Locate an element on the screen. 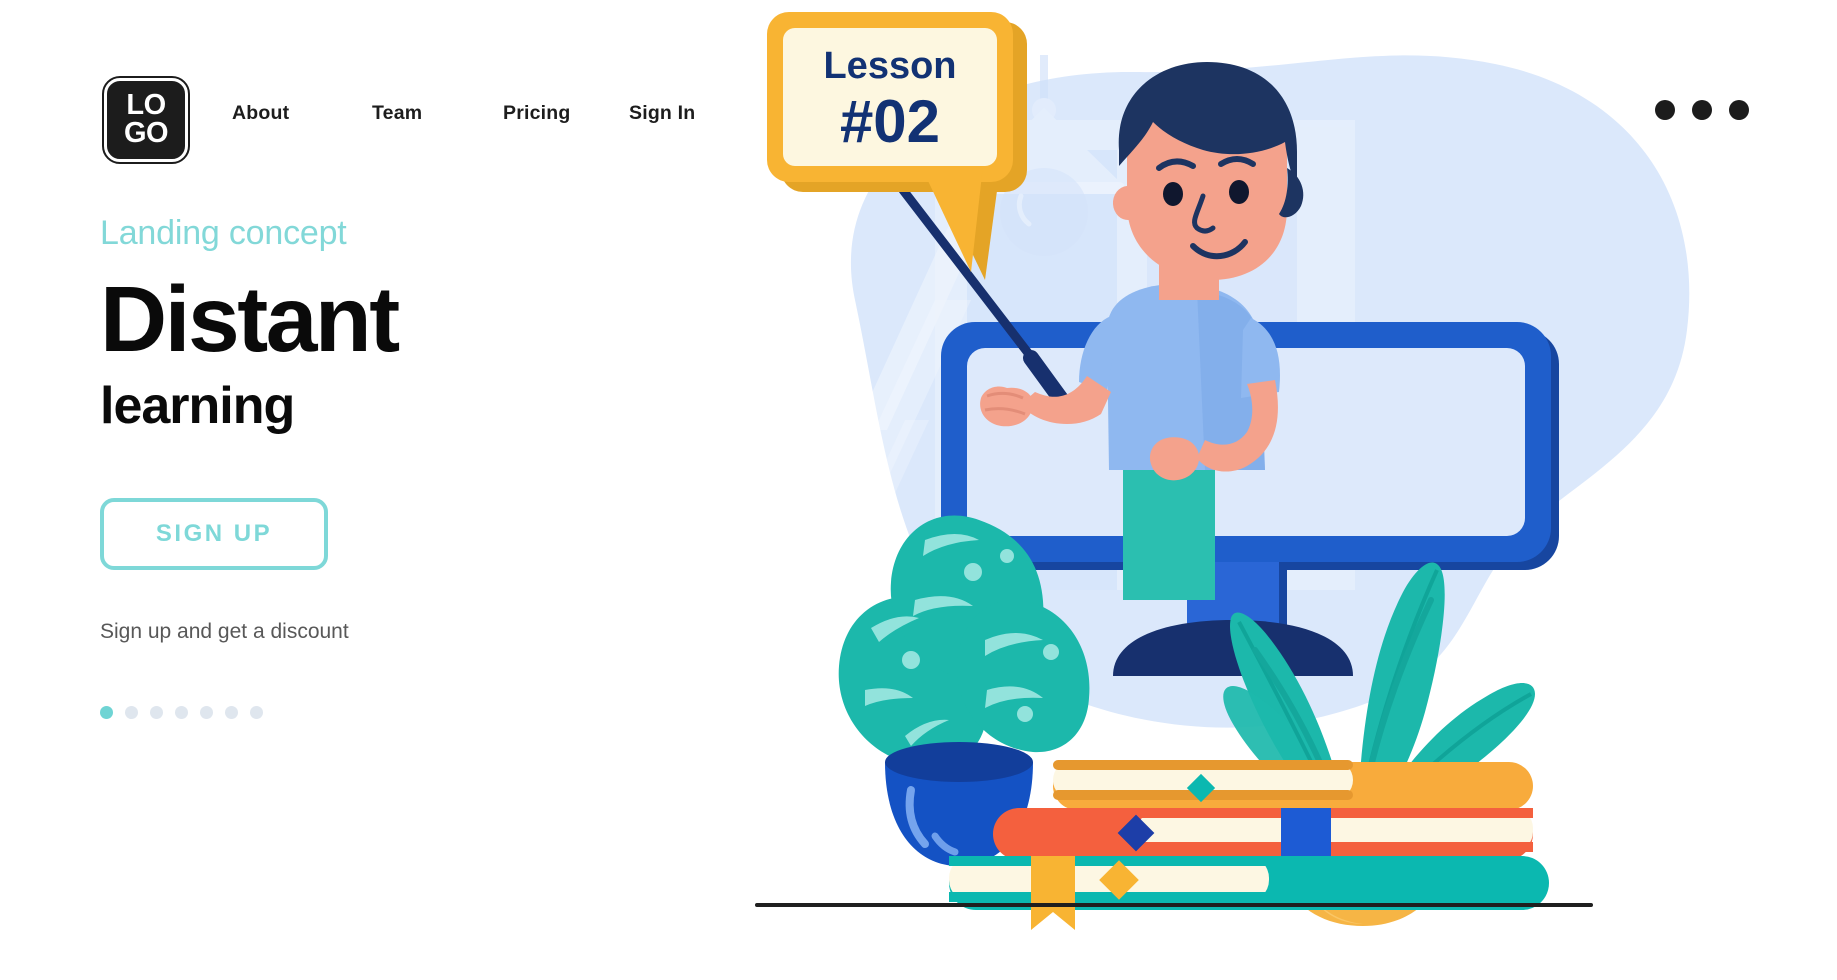 The image size is (1837, 980). page-subtitle: learning is located at coordinates (197, 406).